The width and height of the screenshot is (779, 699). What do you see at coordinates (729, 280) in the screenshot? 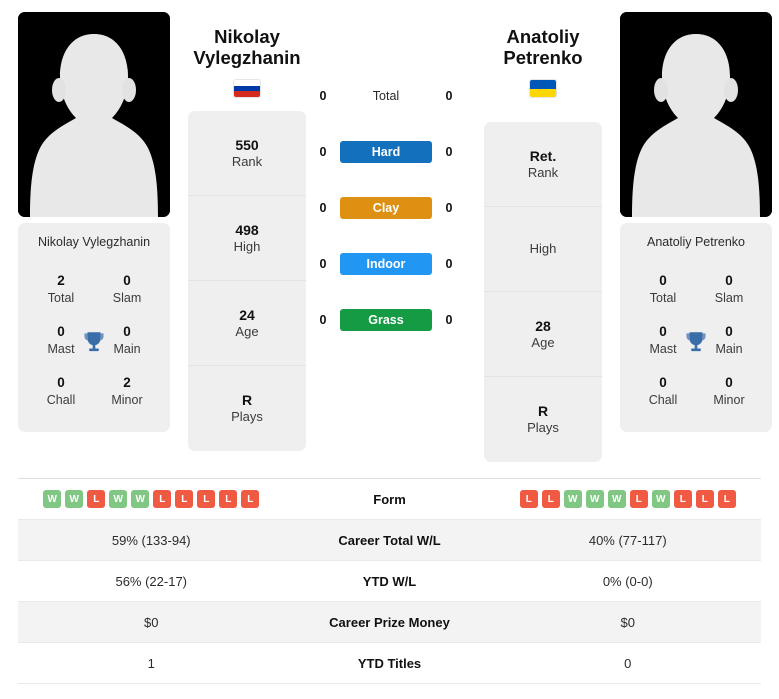
I see `right-title-slam-value: 0` at bounding box center [729, 280].